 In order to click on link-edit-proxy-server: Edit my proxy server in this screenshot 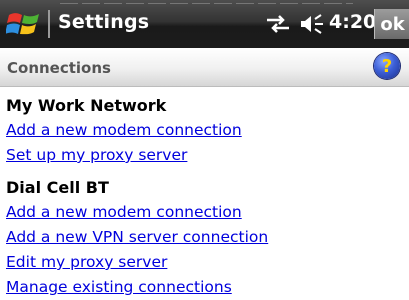, I will do `click(137, 262)`.